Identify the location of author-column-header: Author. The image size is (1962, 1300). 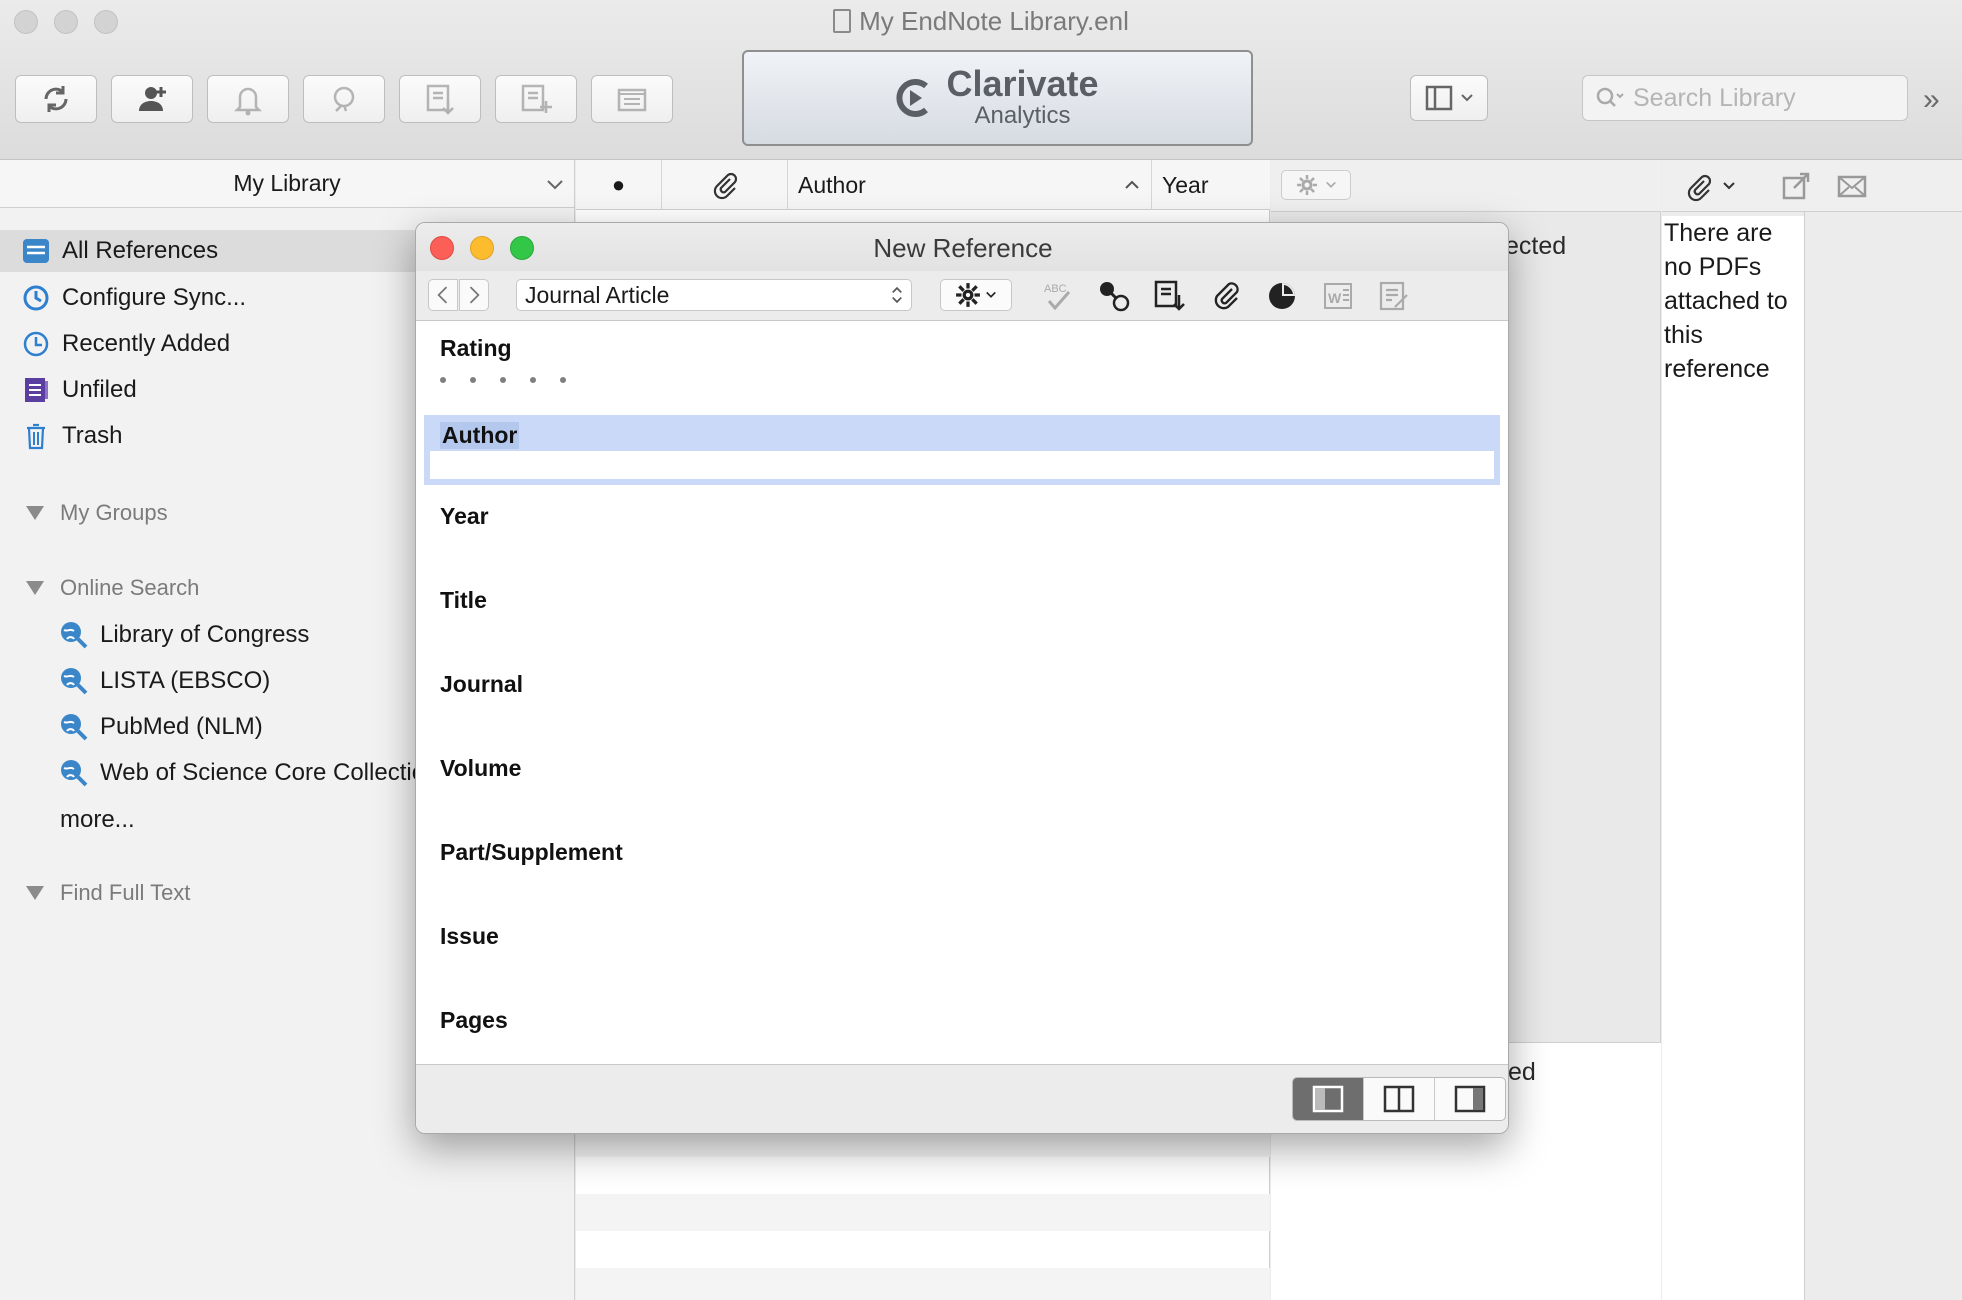
(970, 185).